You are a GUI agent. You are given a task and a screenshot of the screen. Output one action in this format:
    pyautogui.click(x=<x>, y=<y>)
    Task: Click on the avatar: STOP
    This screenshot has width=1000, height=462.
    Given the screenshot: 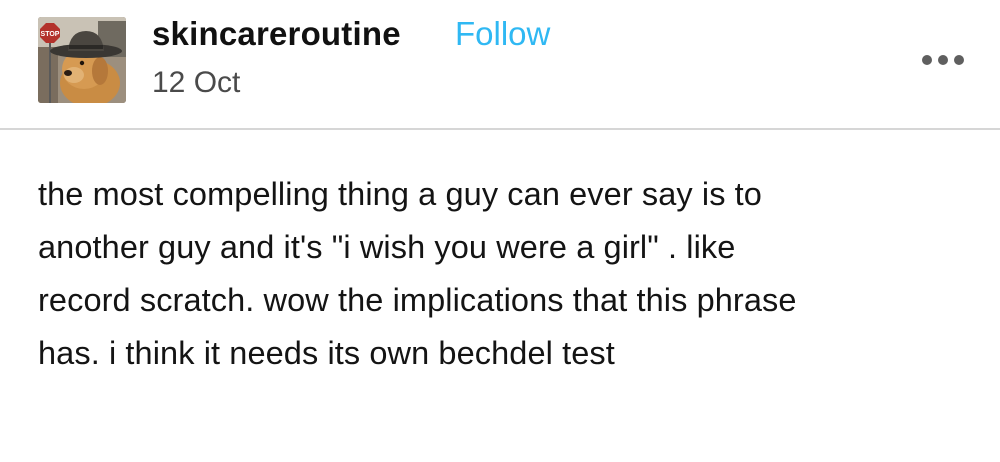 What is the action you would take?
    pyautogui.click(x=82, y=60)
    